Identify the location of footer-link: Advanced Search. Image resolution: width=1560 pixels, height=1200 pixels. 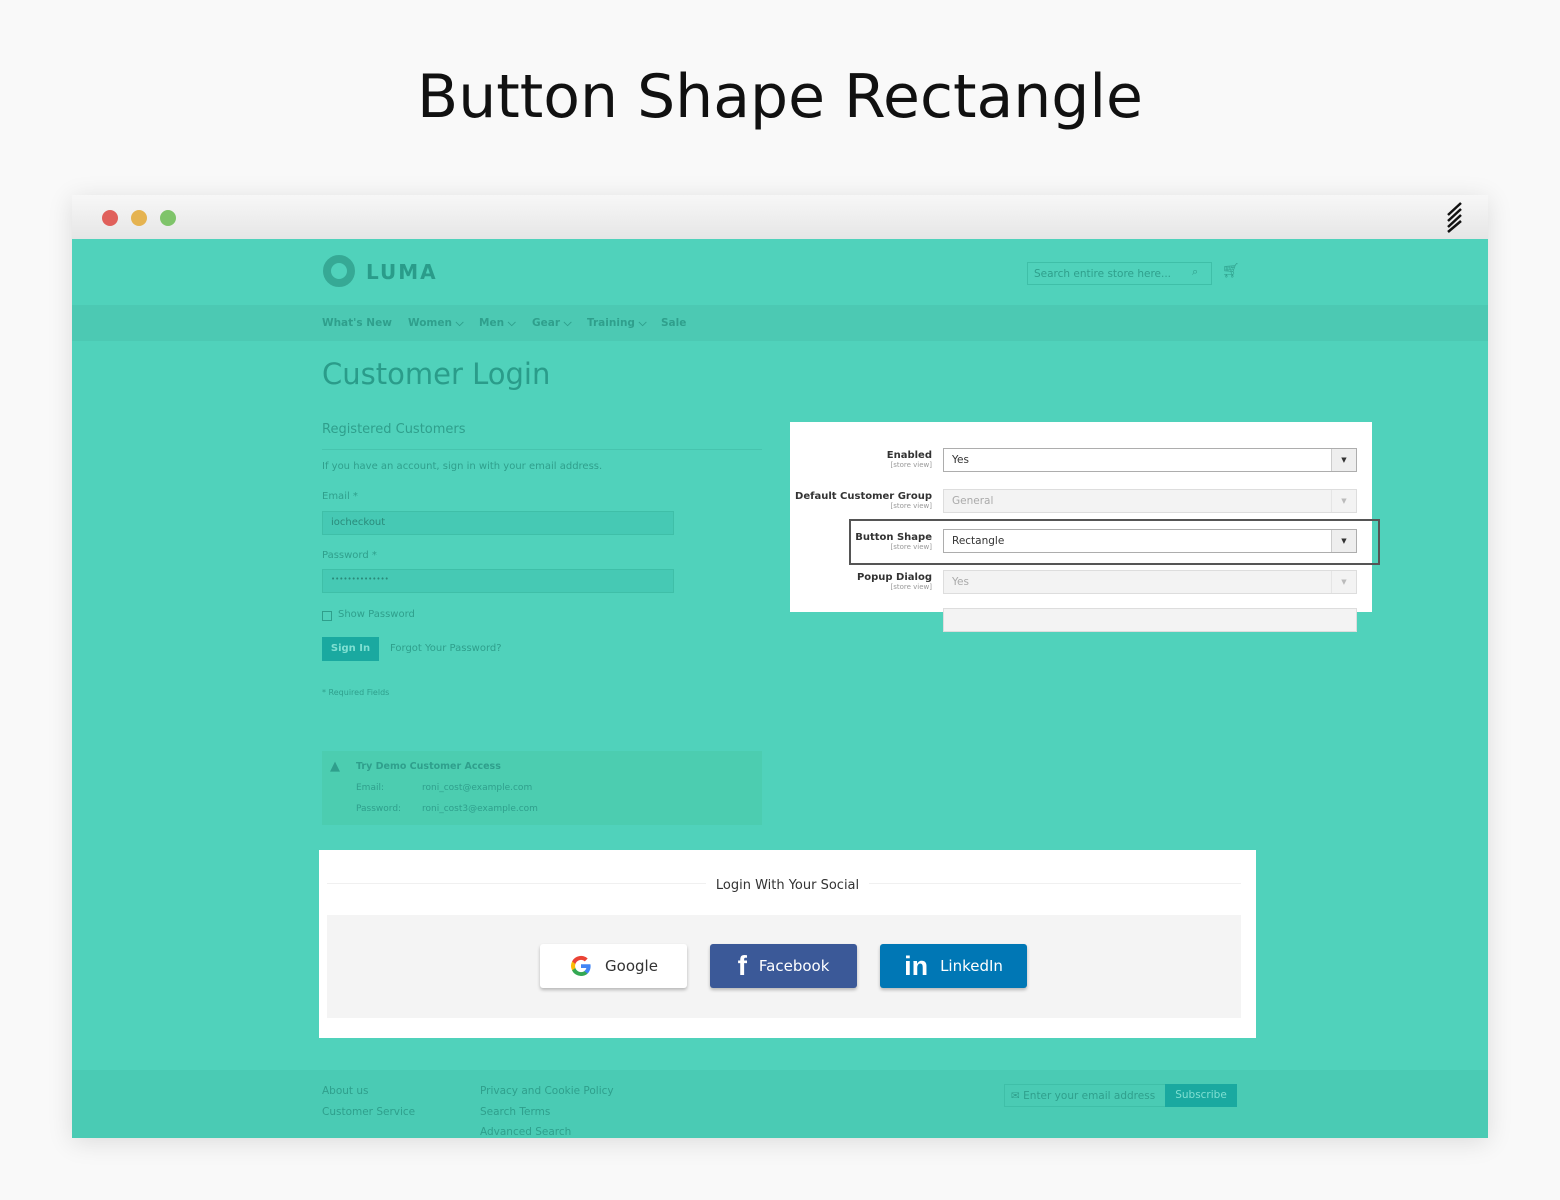
(525, 1132).